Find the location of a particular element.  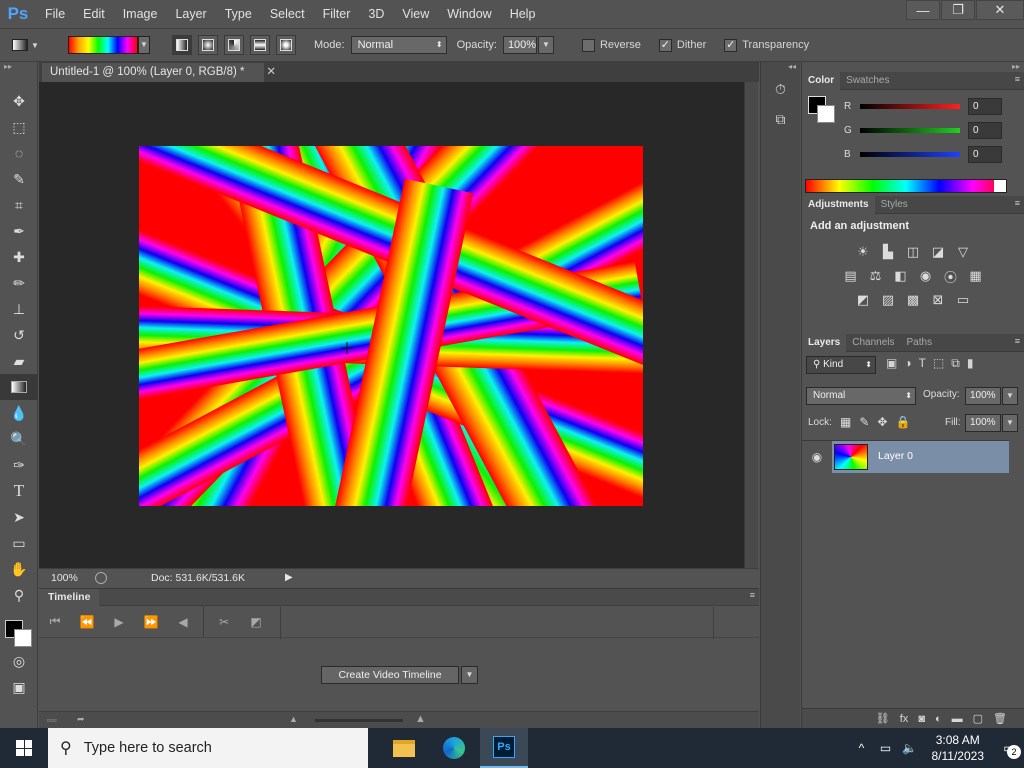

vibrance-icon: ▽ is located at coordinates (963, 252).